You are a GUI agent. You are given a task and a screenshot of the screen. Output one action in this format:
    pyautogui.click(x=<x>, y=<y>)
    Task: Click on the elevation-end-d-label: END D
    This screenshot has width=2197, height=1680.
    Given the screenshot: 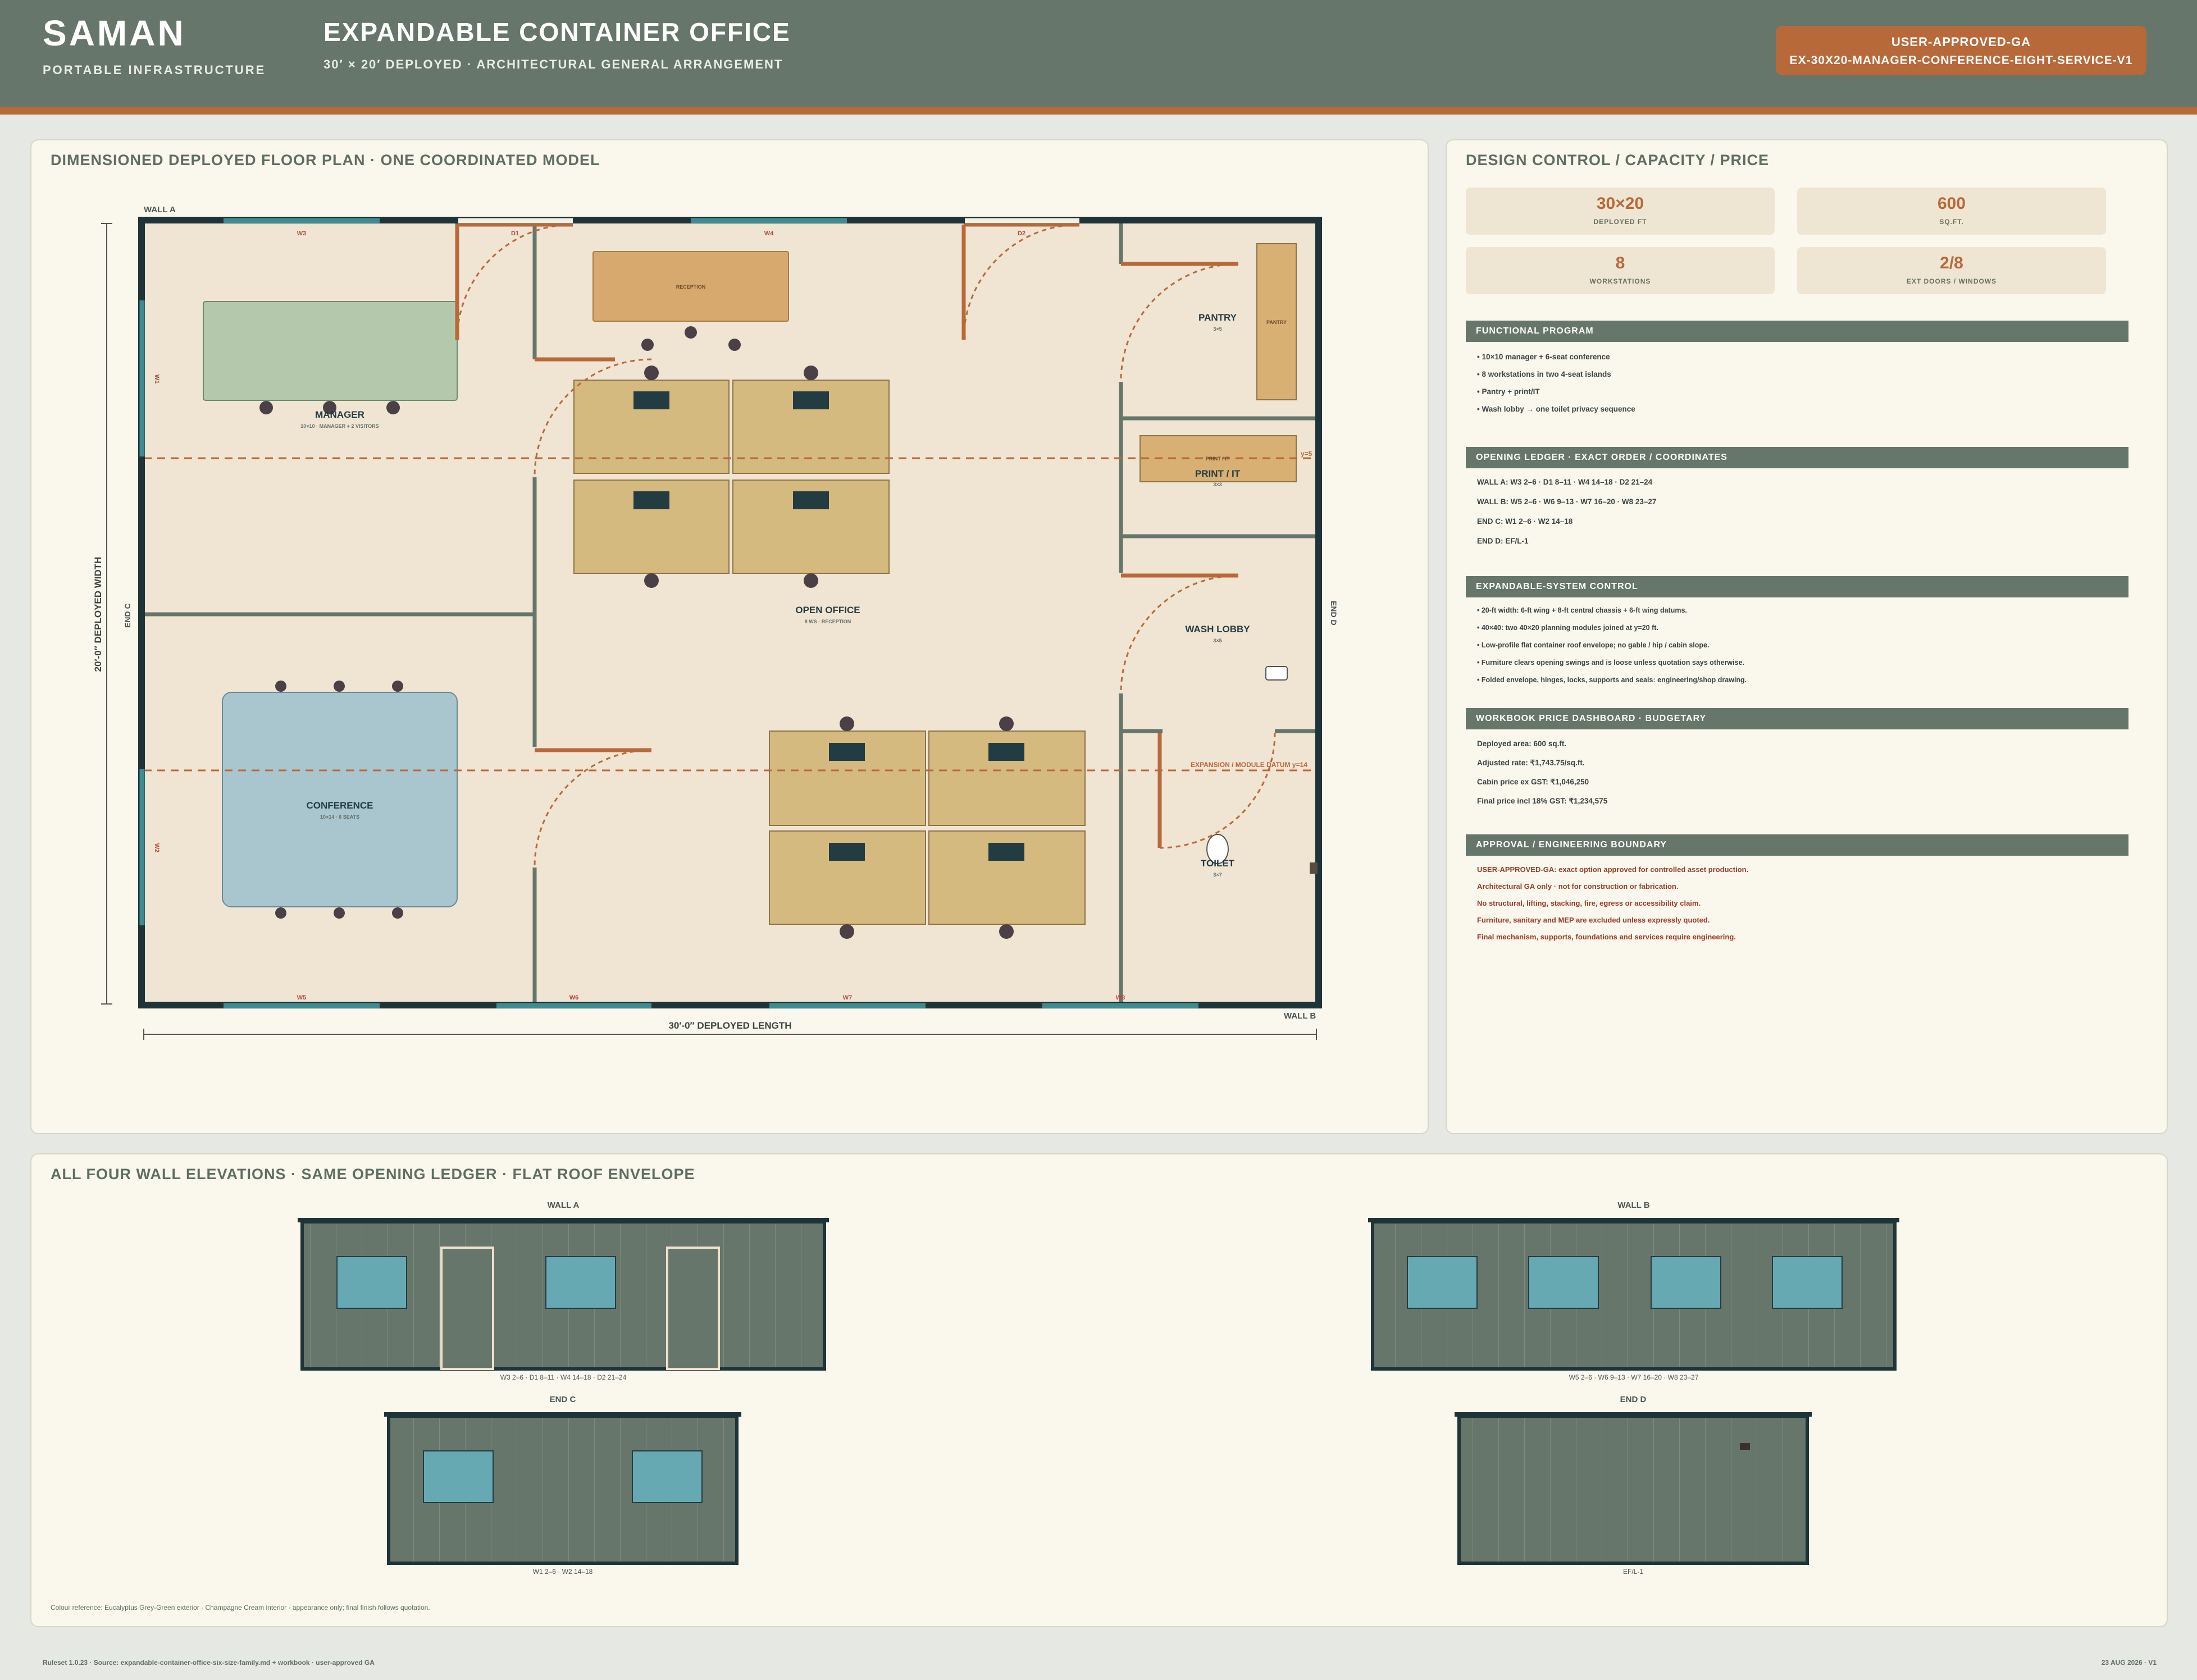 What is the action you would take?
    pyautogui.click(x=1633, y=1399)
    